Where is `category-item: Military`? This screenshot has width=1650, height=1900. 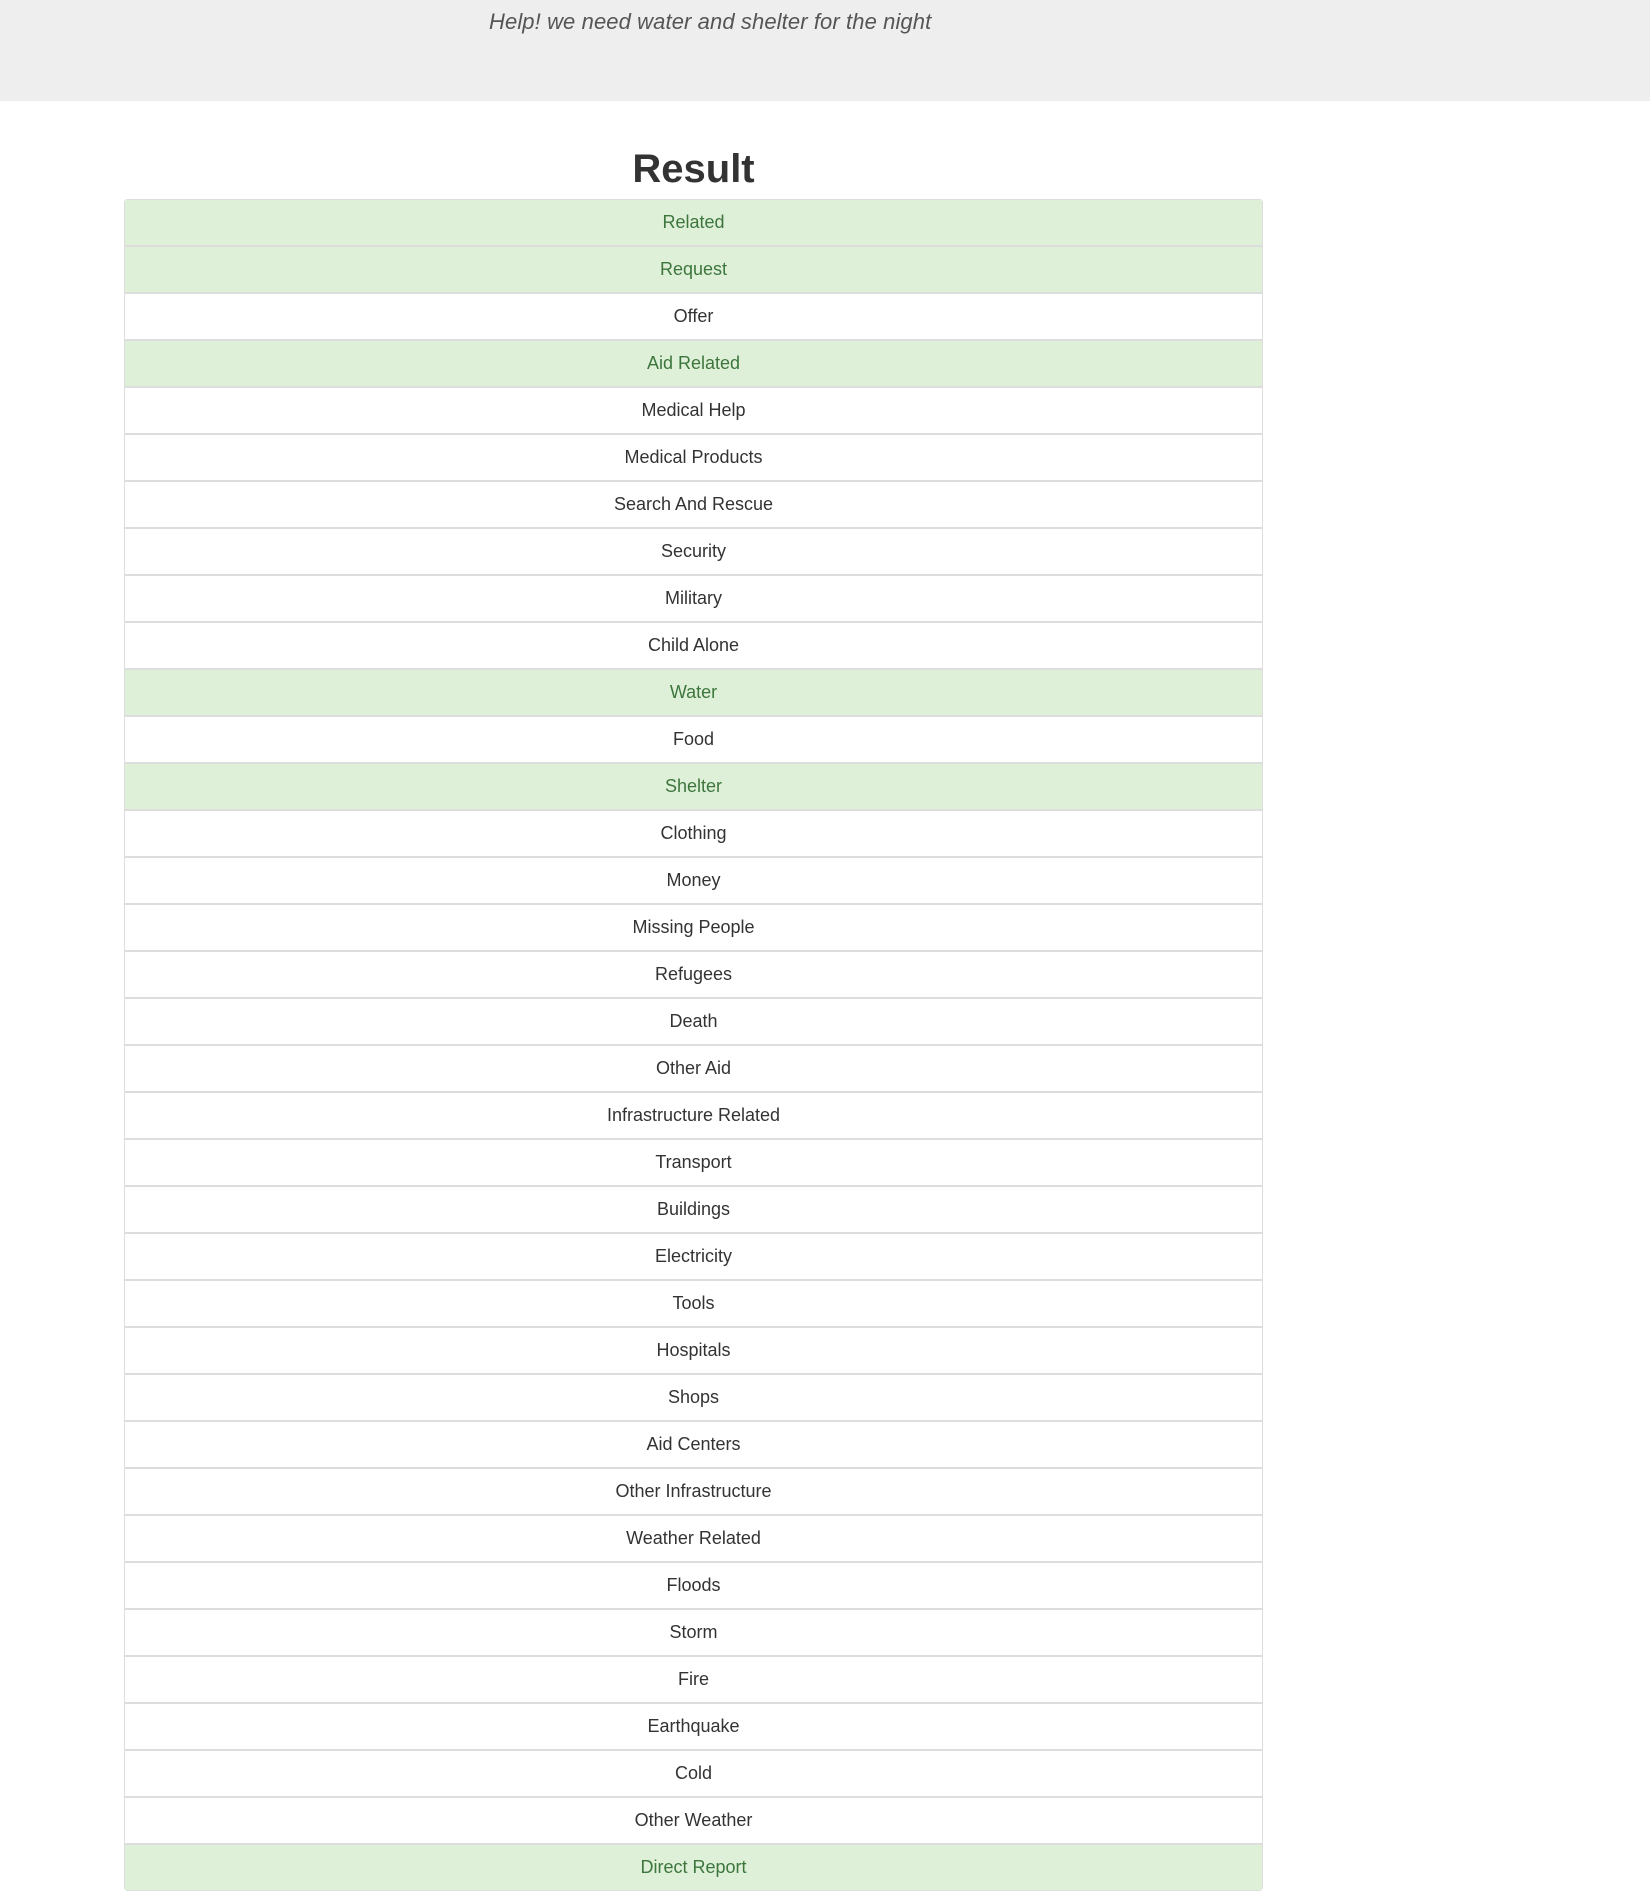
category-item: Military is located at coordinates (693, 598).